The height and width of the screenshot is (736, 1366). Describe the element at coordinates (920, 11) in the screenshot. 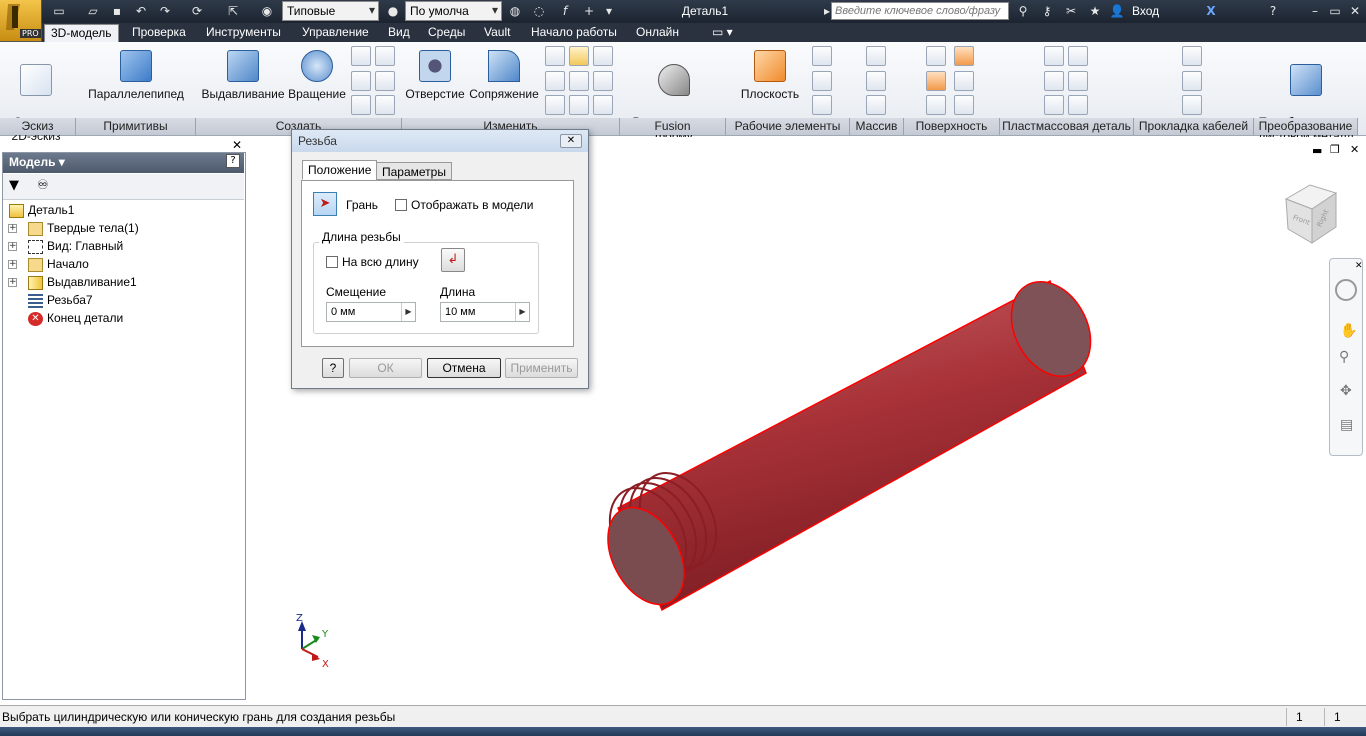

I see `search-input: Введите ключевое слово/фразу` at that location.